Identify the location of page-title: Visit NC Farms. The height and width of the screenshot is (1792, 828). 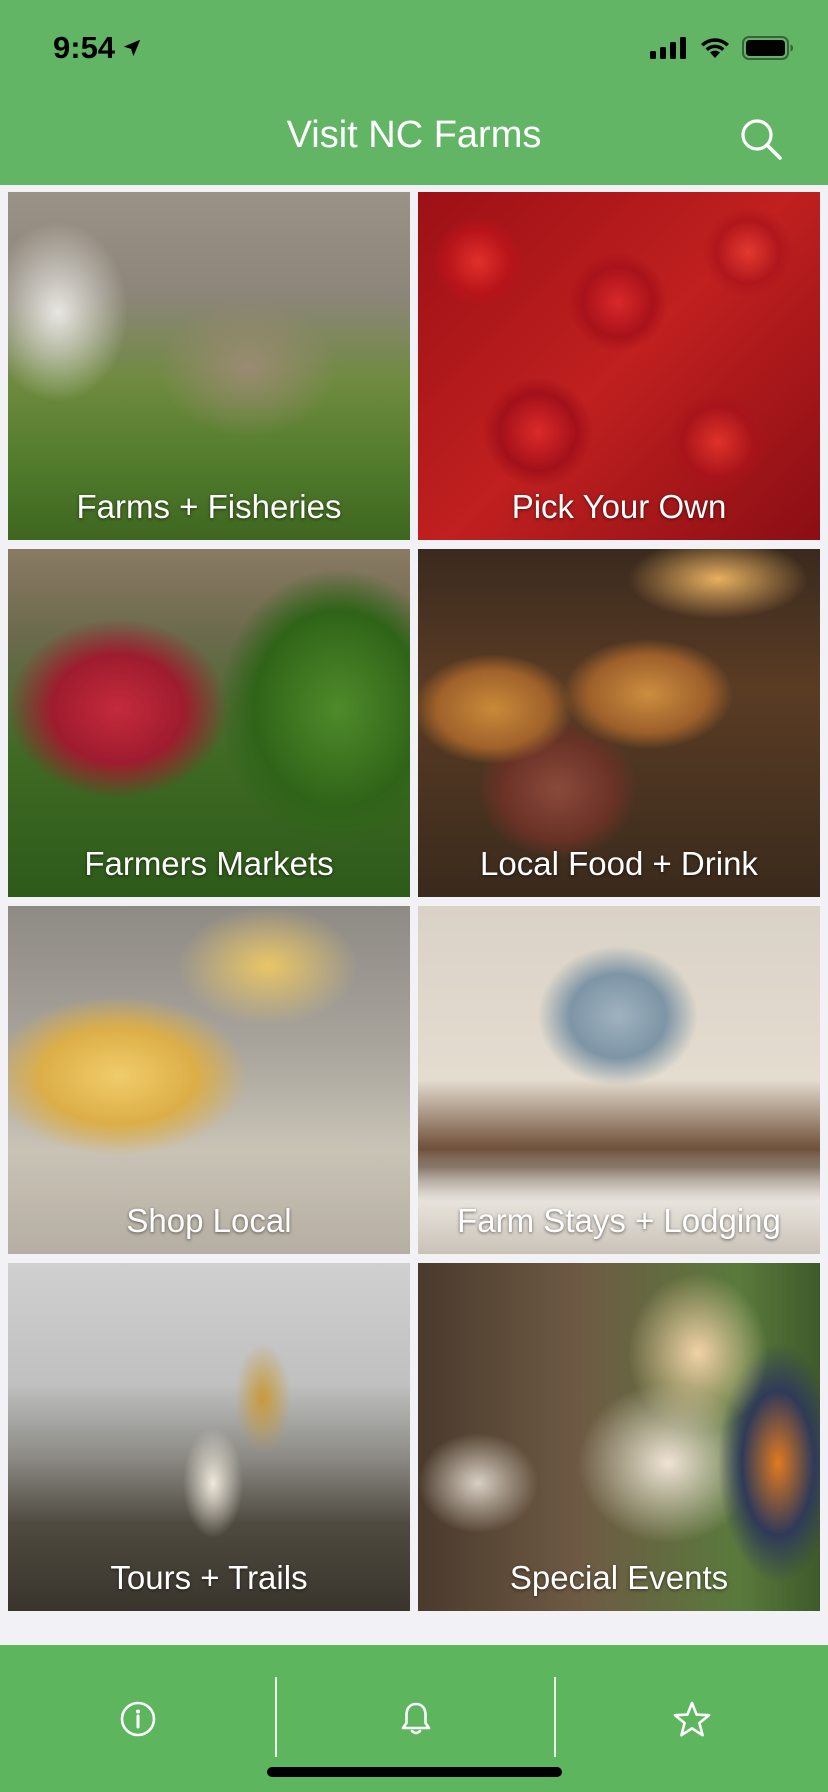
(414, 135).